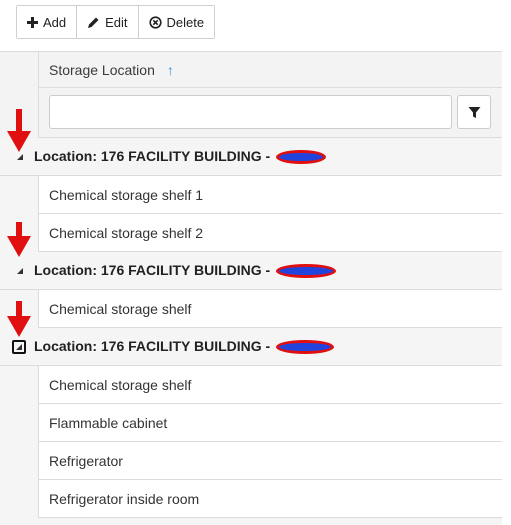  Describe the element at coordinates (270, 461) in the screenshot. I see `storage-location-cell: Refrigerator` at that location.